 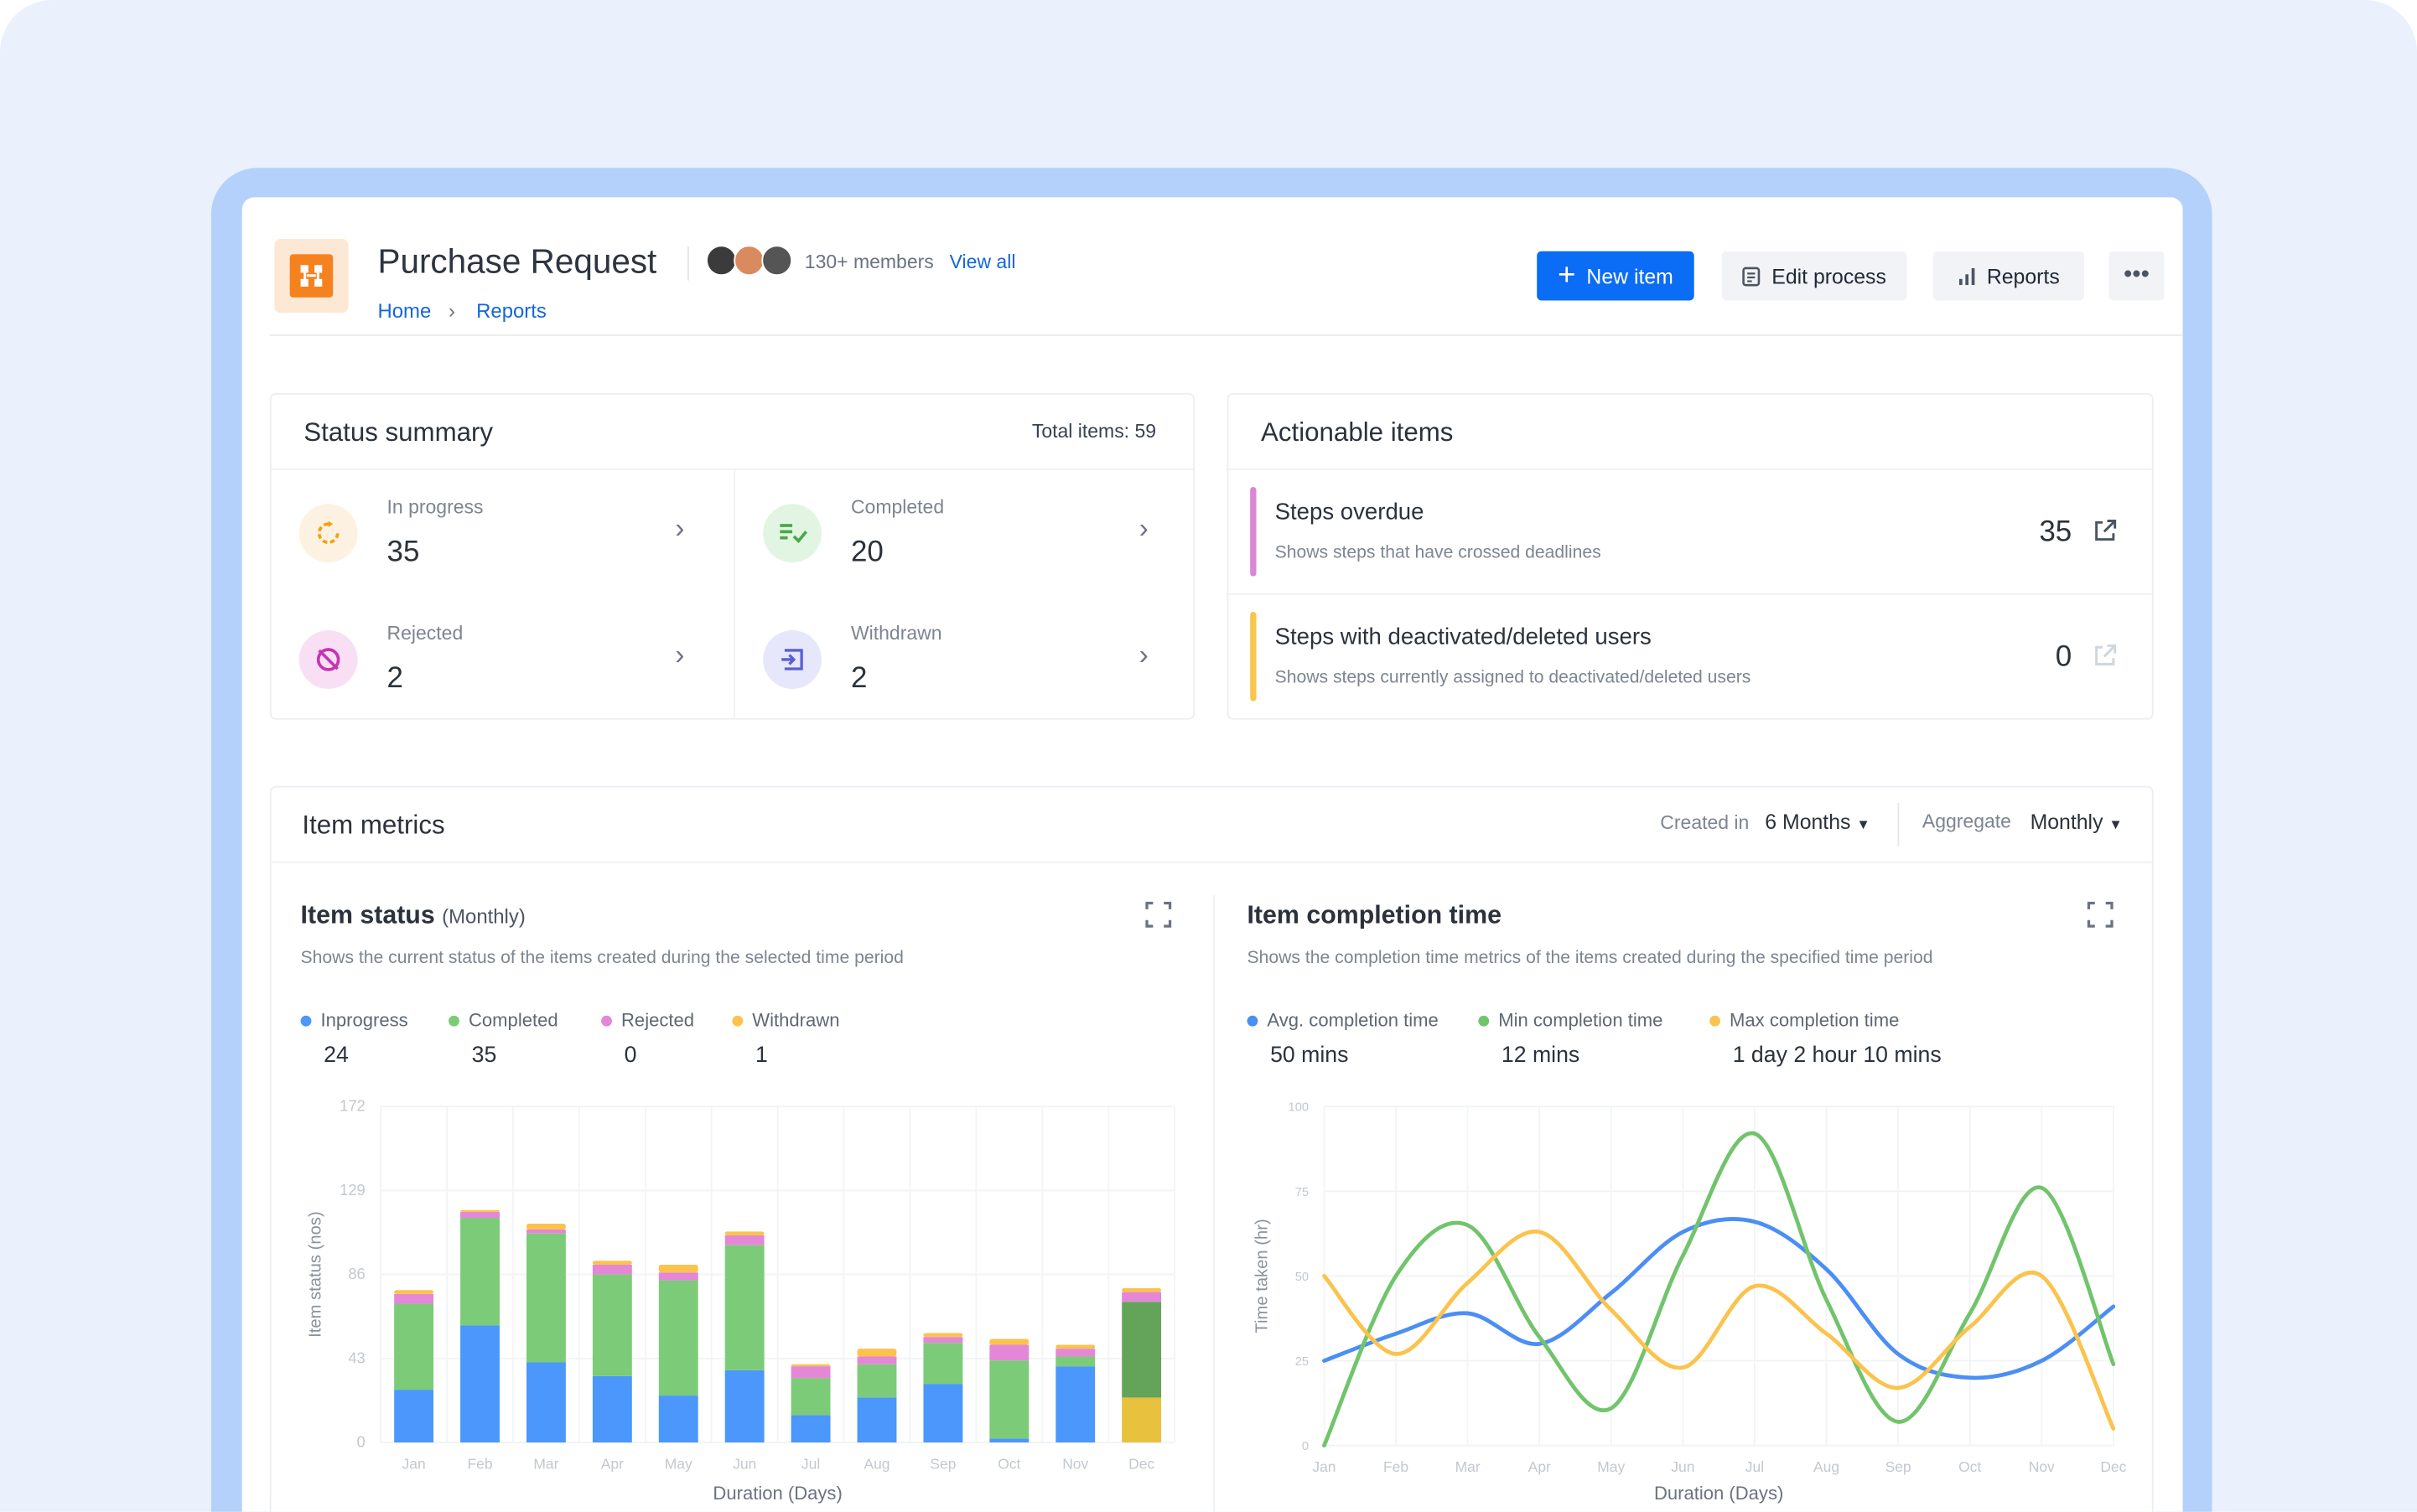 What do you see at coordinates (1075, 1463) in the screenshot?
I see `x-tick-label: Nov` at bounding box center [1075, 1463].